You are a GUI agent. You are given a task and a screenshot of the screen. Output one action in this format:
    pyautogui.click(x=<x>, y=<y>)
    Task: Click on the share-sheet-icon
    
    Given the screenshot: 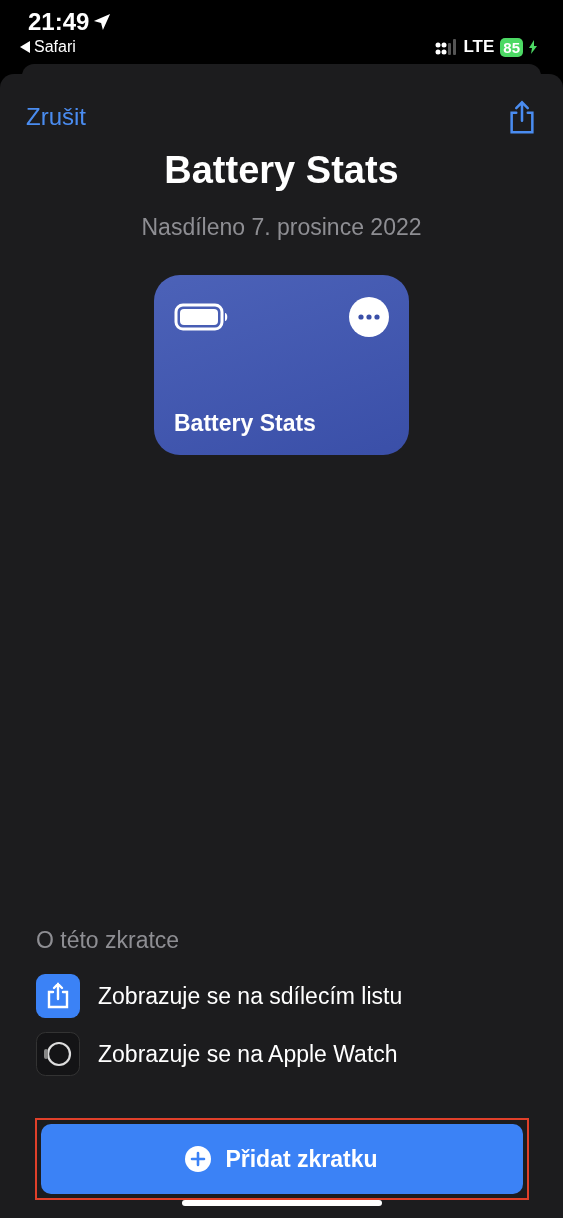 What is the action you would take?
    pyautogui.click(x=58, y=996)
    